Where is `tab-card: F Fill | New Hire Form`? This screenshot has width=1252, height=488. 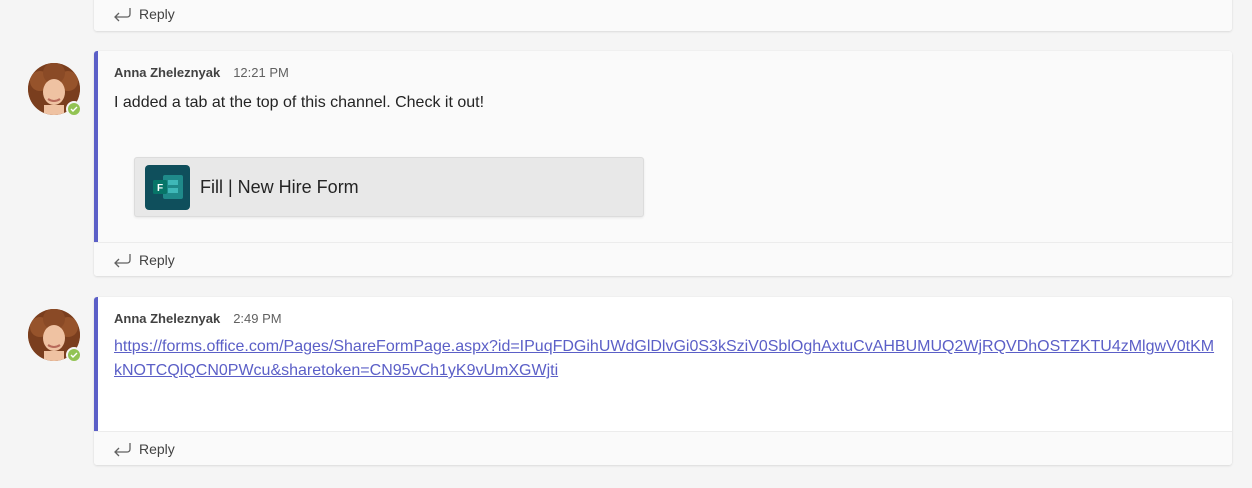
tab-card: F Fill | New Hire Form is located at coordinates (389, 187).